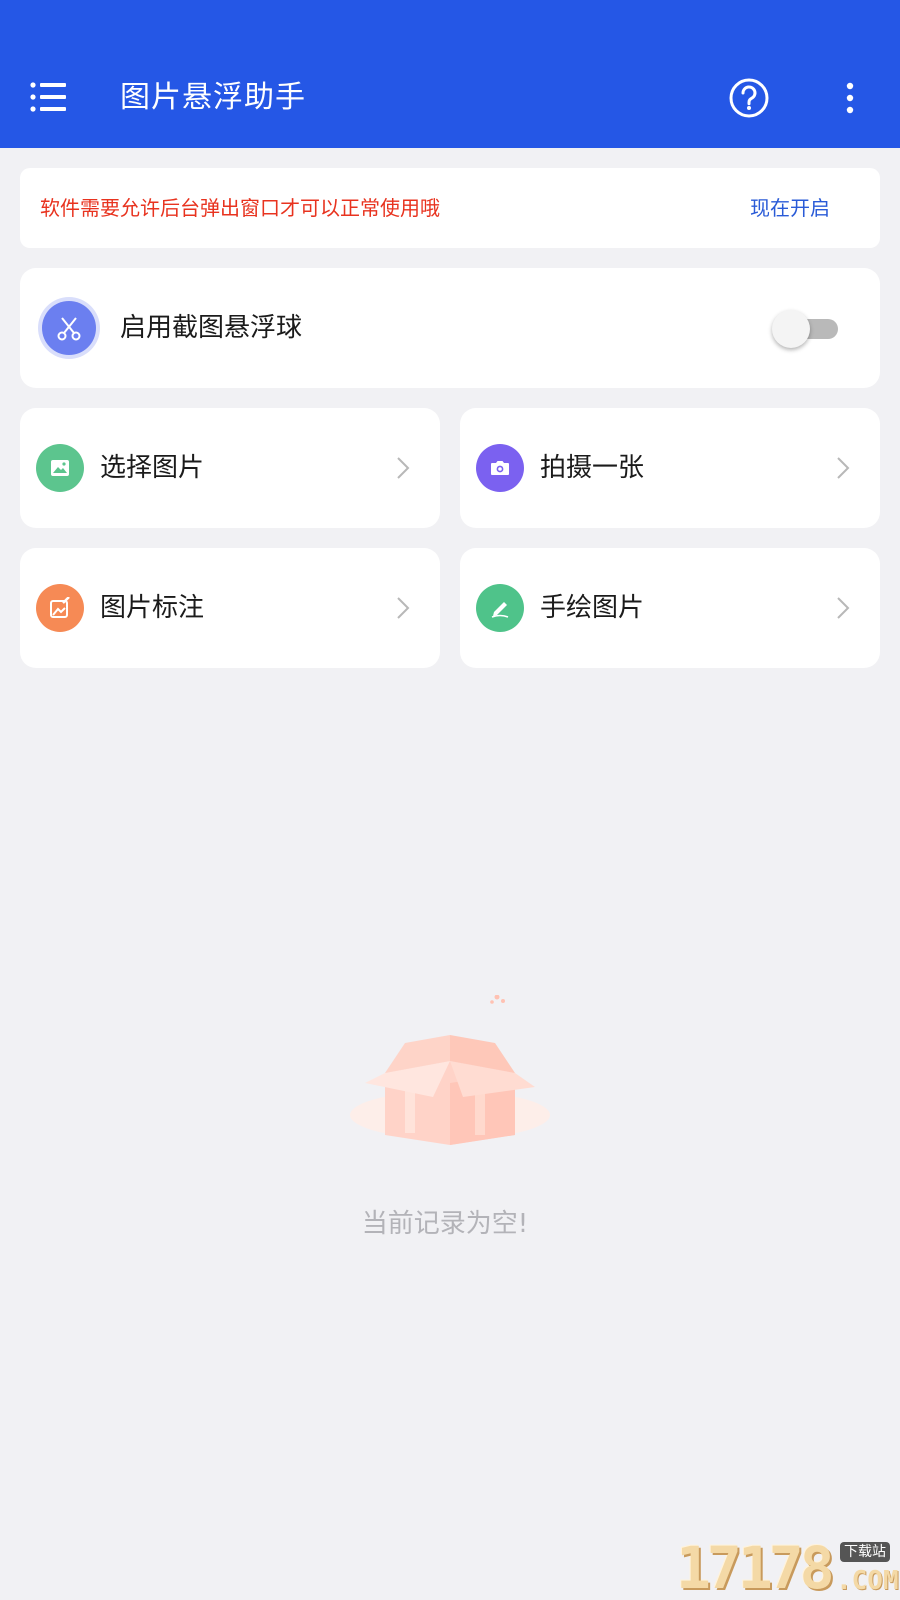 This screenshot has width=900, height=1600. I want to click on scissors-icon, so click(69, 328).